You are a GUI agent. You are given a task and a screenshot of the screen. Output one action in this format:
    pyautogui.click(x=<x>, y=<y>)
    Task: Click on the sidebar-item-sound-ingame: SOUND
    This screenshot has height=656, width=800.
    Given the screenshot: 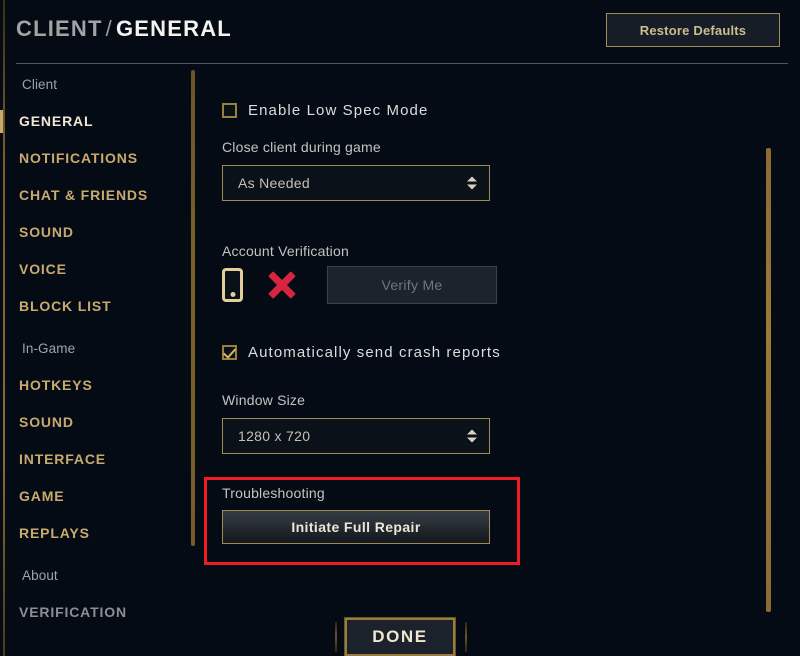 What is the action you would take?
    pyautogui.click(x=98, y=422)
    